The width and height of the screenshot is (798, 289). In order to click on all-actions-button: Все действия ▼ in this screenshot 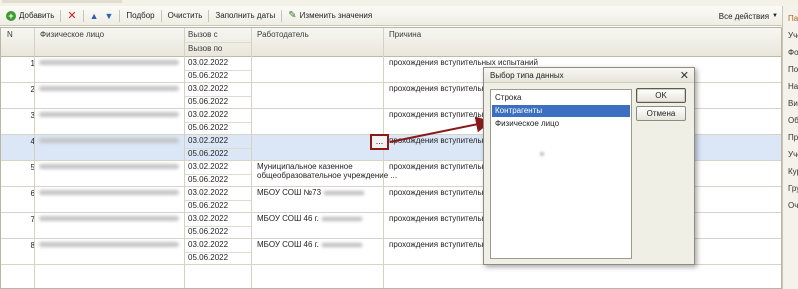, I will do `click(748, 16)`.